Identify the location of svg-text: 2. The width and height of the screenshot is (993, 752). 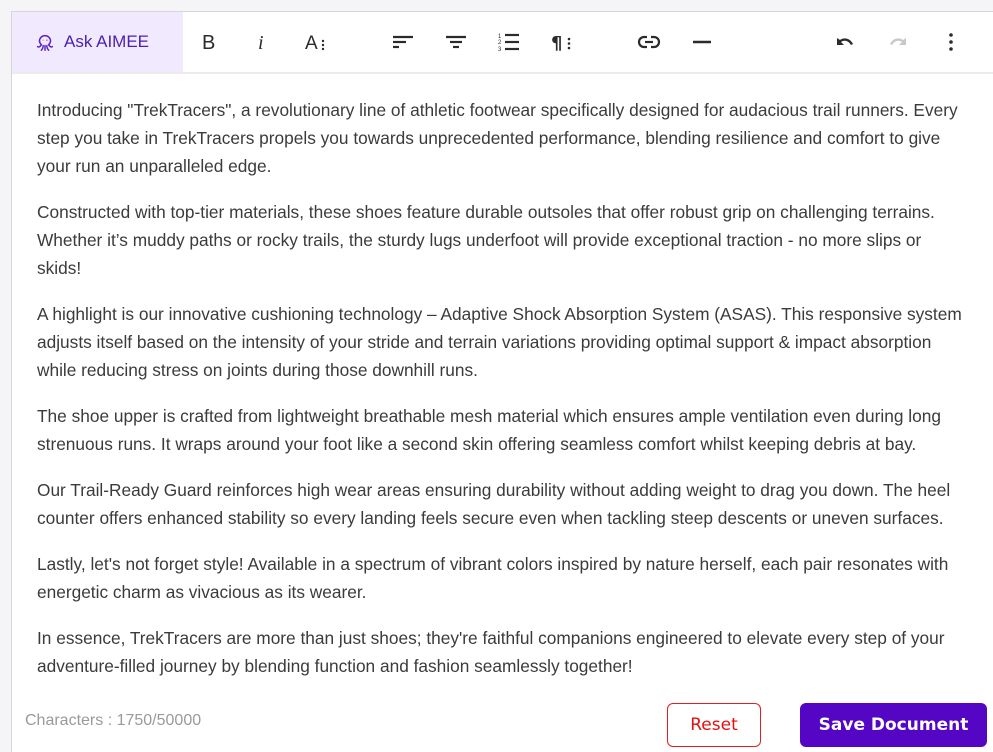
(500, 43).